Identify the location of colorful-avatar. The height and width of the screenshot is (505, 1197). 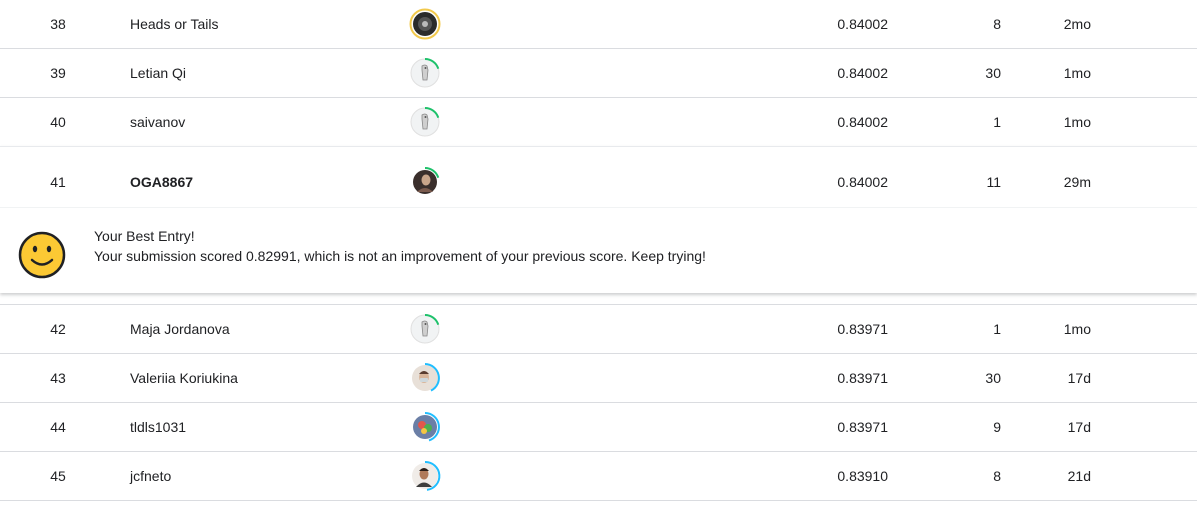
(425, 427).